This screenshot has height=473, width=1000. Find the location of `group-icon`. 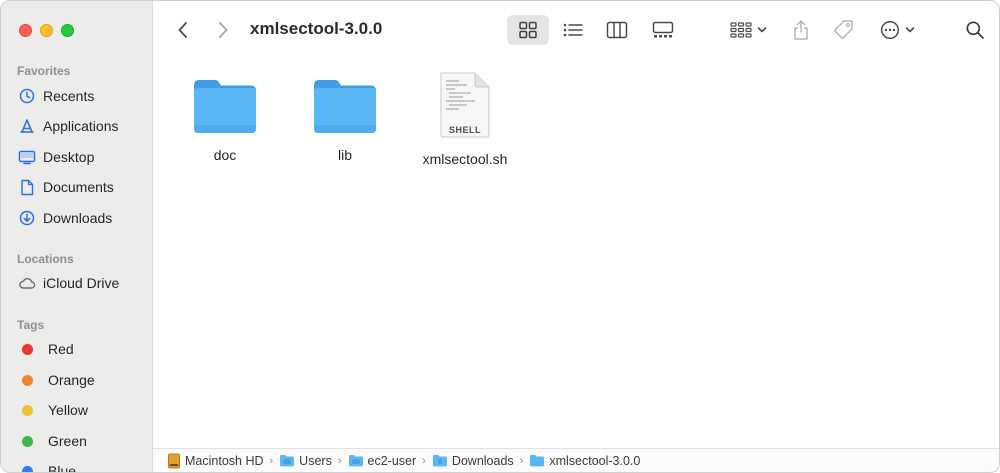

group-icon is located at coordinates (740, 30).